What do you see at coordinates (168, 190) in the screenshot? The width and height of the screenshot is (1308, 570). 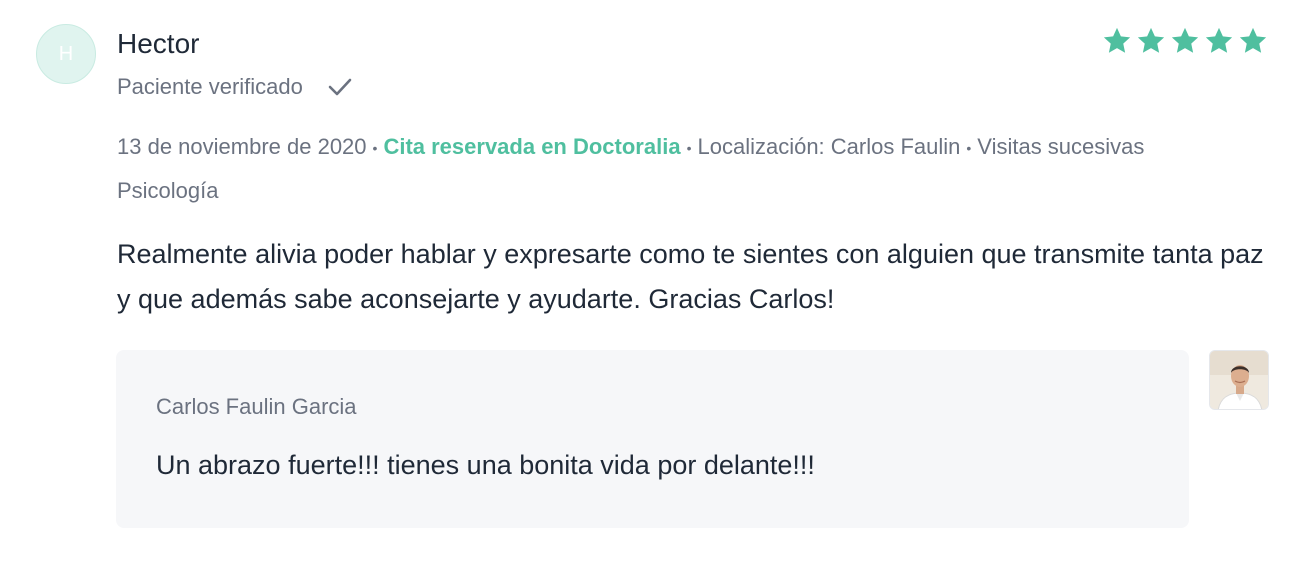 I see `review-service: Psicología` at bounding box center [168, 190].